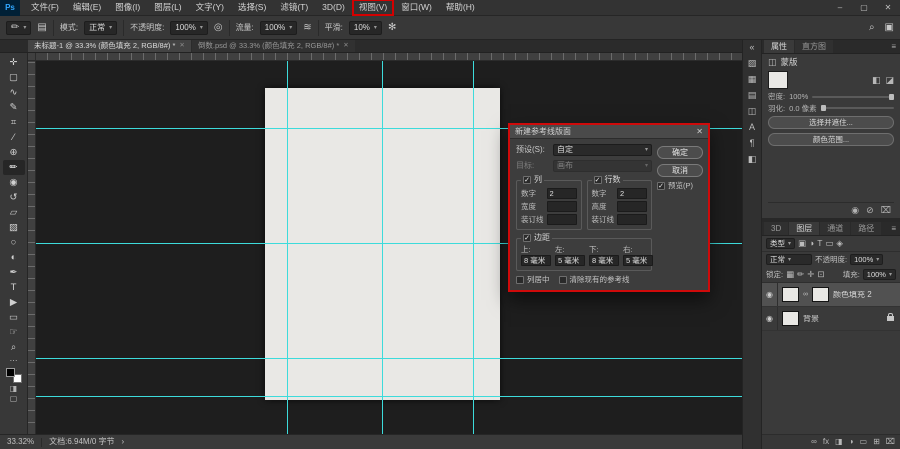 Image resolution: width=900 pixels, height=449 pixels. Describe the element at coordinates (32, 57) in the screenshot. I see `ruler-corner` at that location.